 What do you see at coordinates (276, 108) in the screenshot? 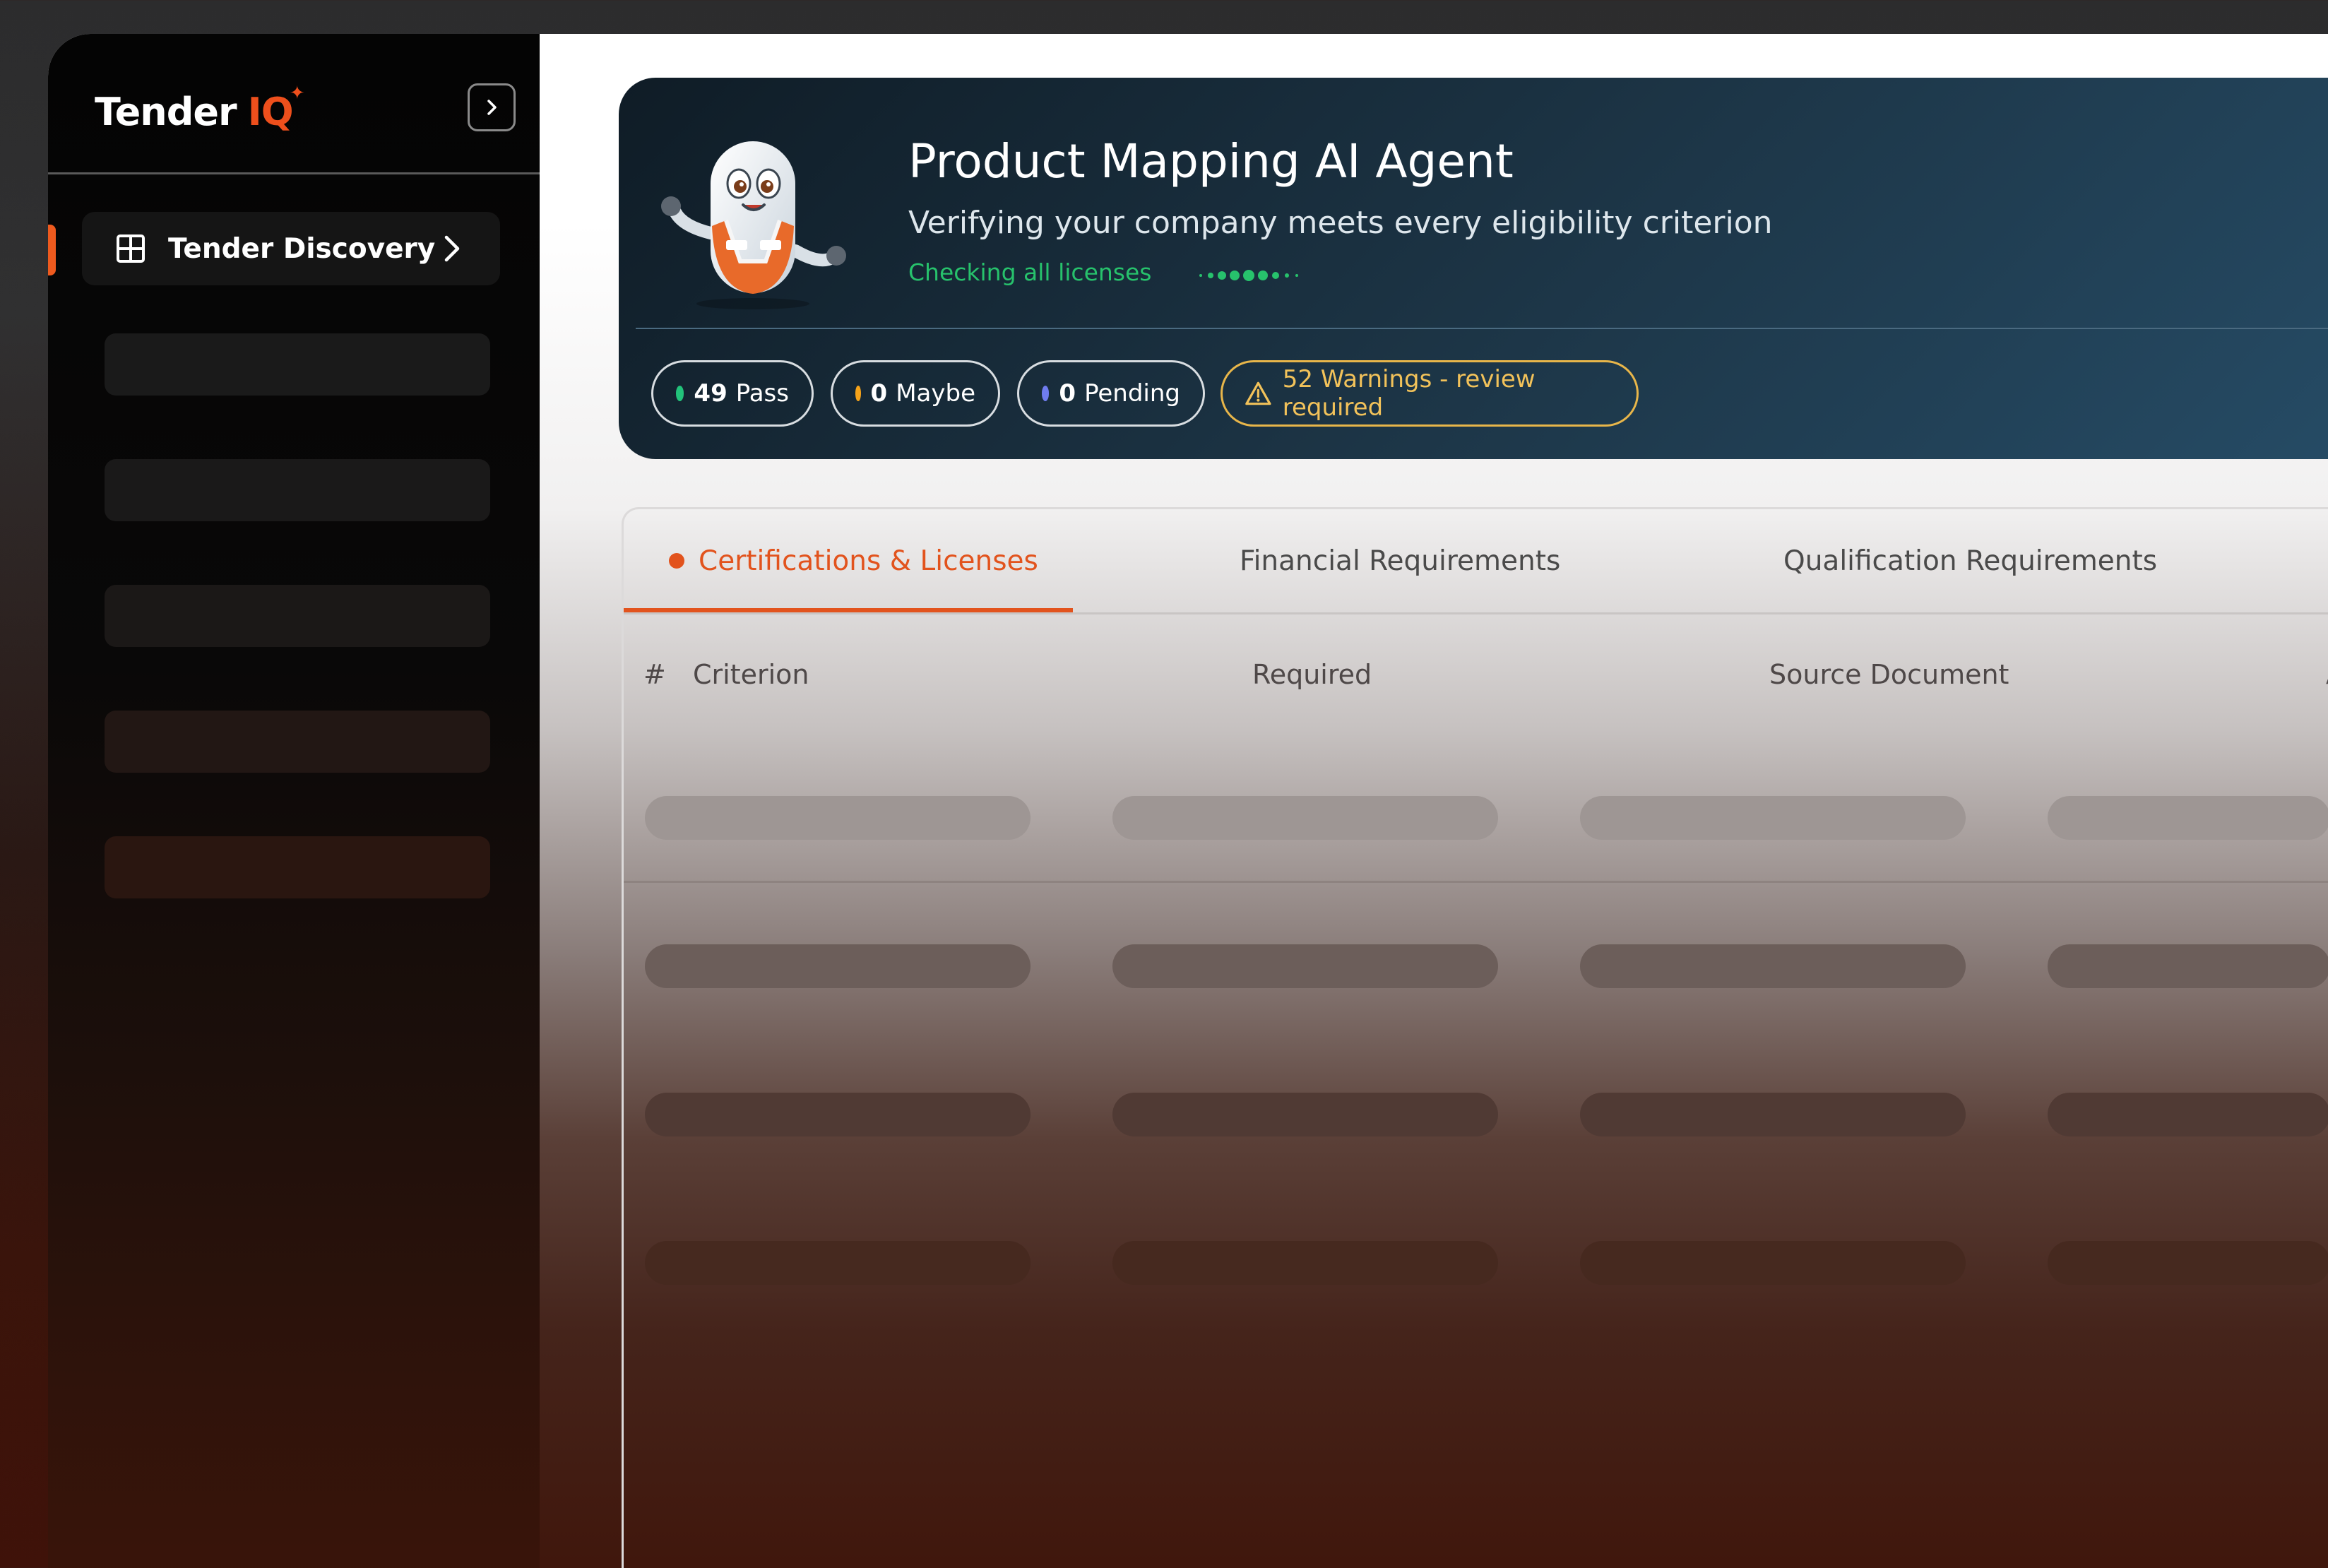
I see `brand-accent: IQ ✦` at bounding box center [276, 108].